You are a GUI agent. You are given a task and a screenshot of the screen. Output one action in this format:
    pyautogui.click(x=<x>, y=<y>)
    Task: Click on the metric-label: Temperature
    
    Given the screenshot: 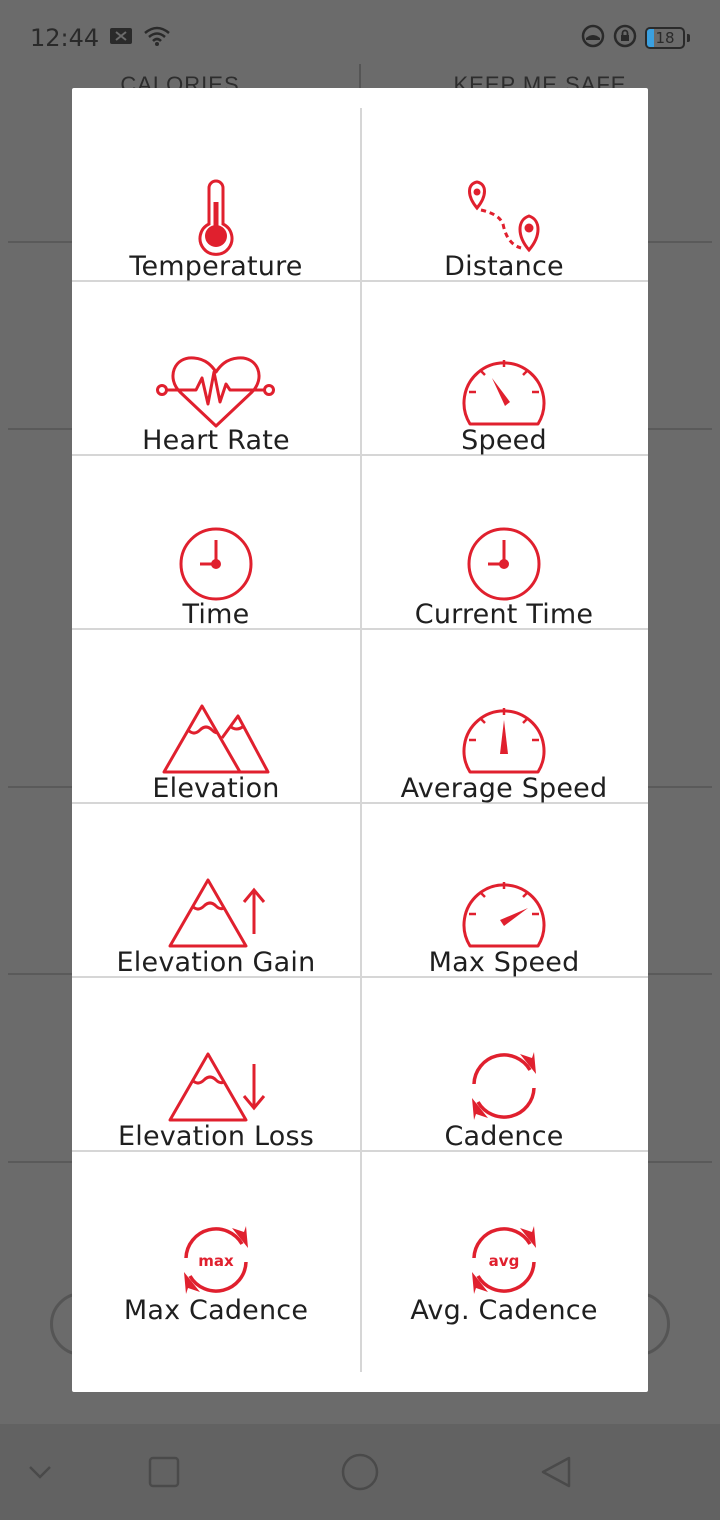 What is the action you would take?
    pyautogui.click(x=216, y=266)
    